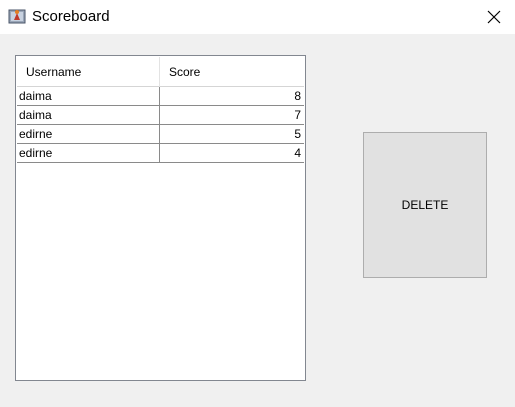 This screenshot has width=515, height=407. I want to click on close-icon, so click(494, 17).